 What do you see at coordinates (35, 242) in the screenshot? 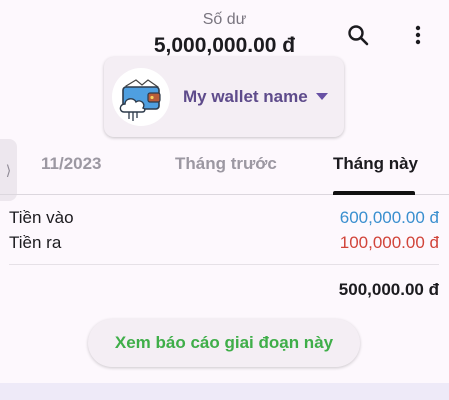
I see `expense-label: Tiền ra` at bounding box center [35, 242].